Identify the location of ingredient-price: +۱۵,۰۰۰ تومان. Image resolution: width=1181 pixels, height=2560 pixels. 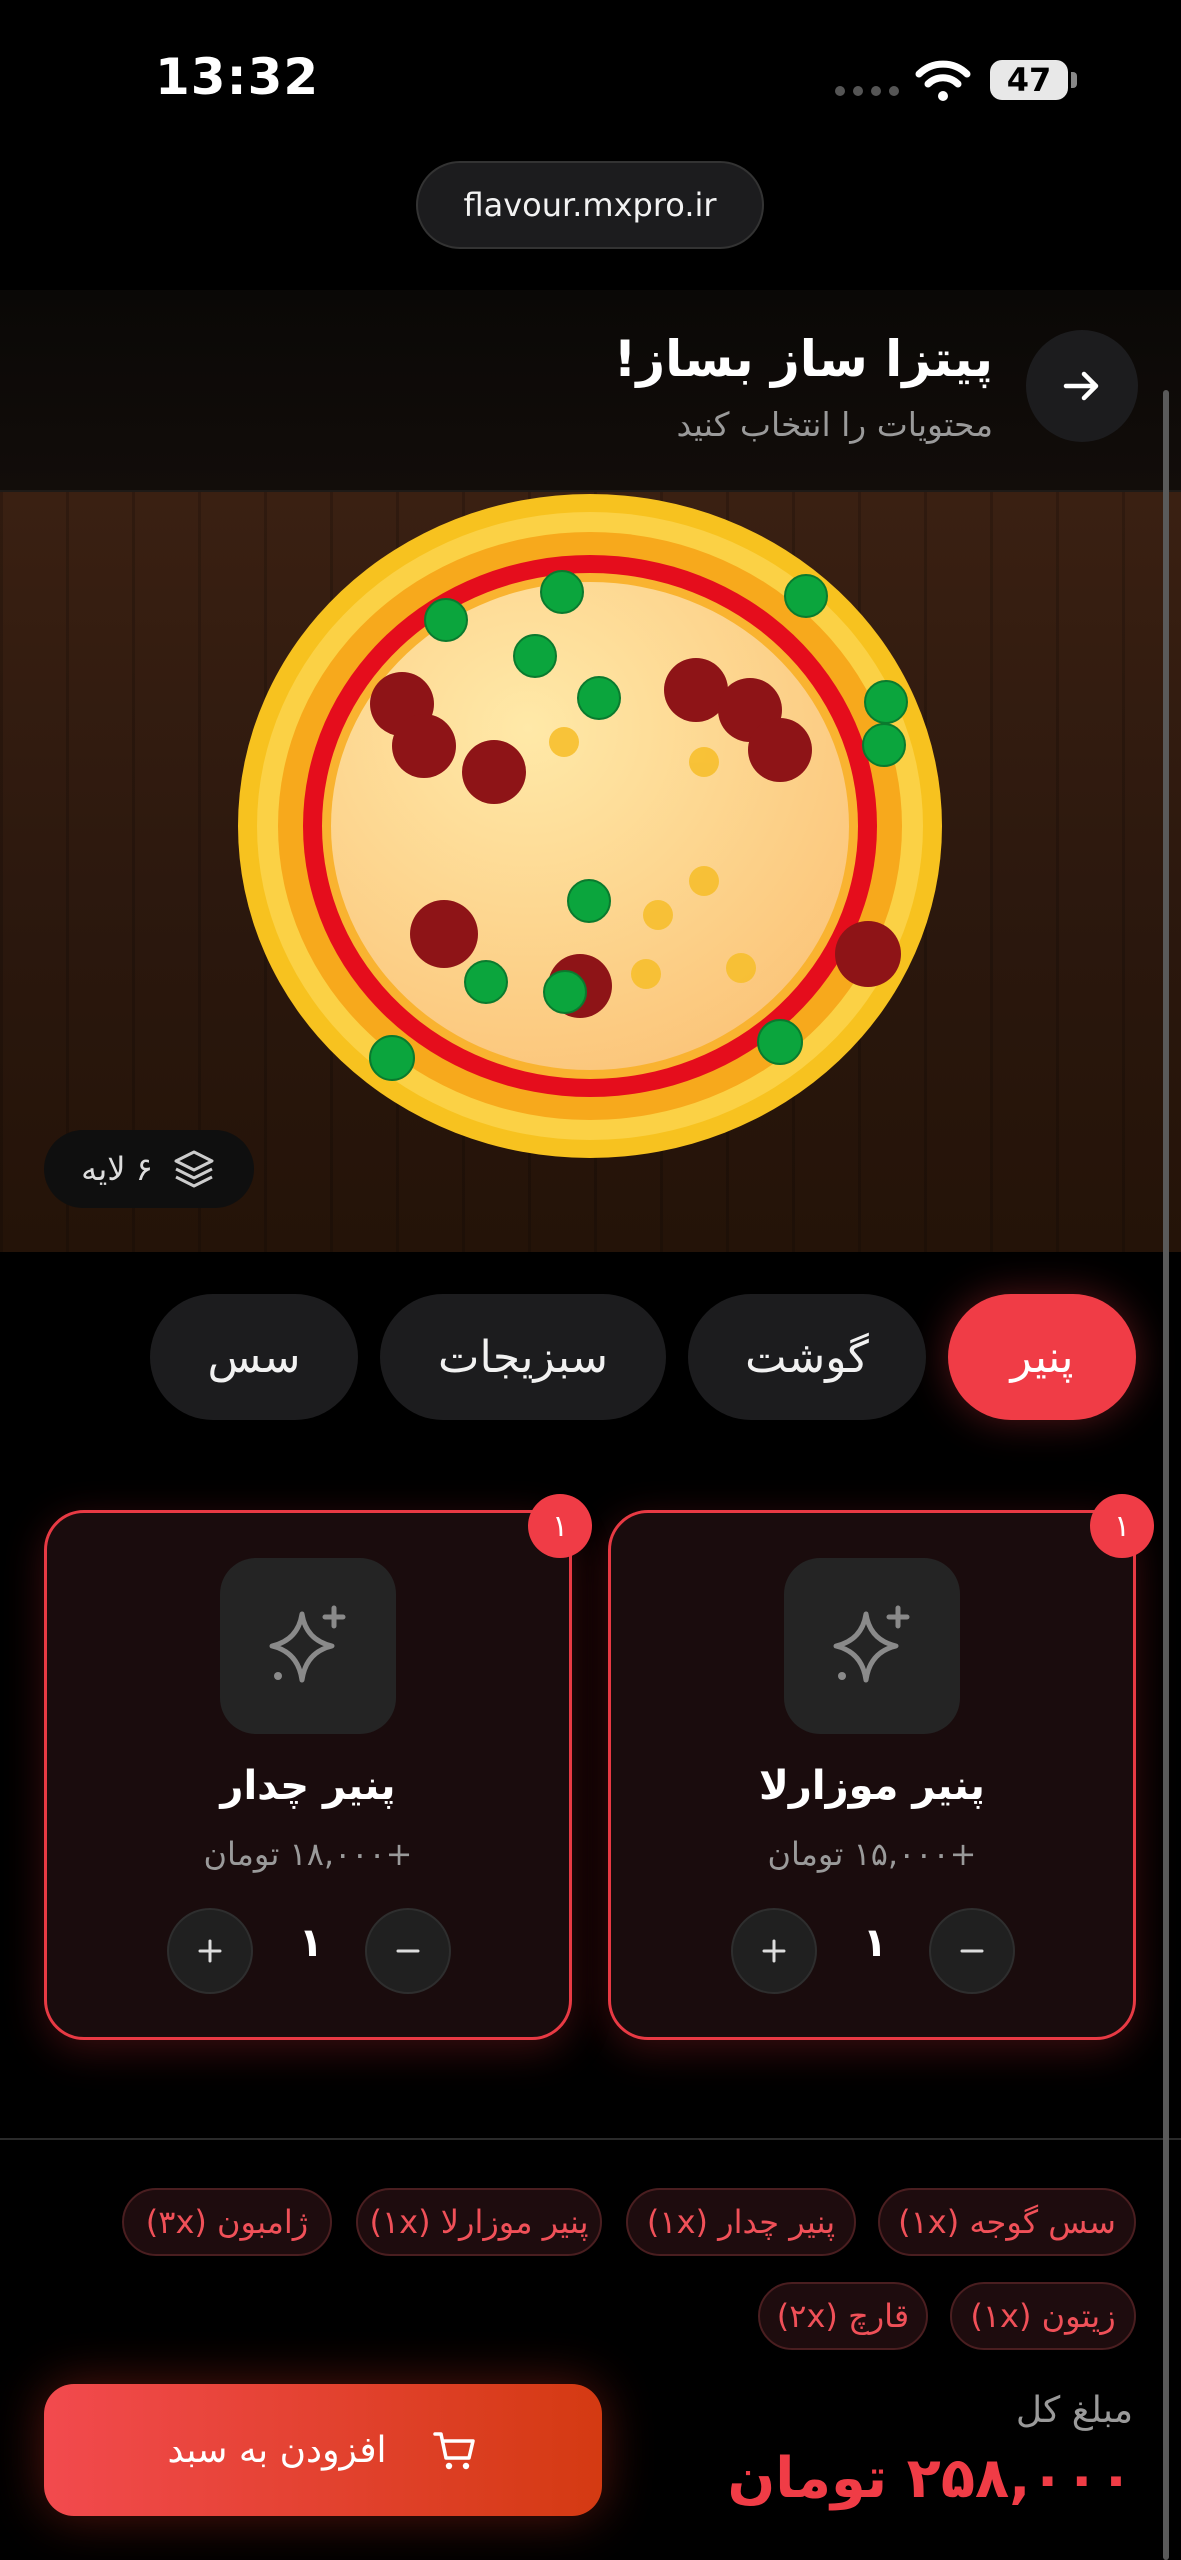
(872, 1854).